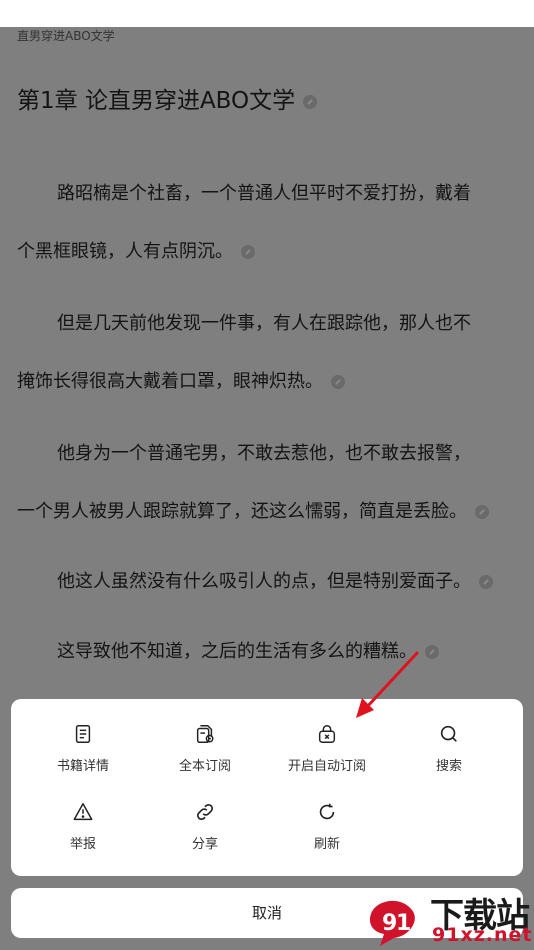 The image size is (534, 950). Describe the element at coordinates (388, 684) in the screenshot. I see `annotation-arrow` at that location.